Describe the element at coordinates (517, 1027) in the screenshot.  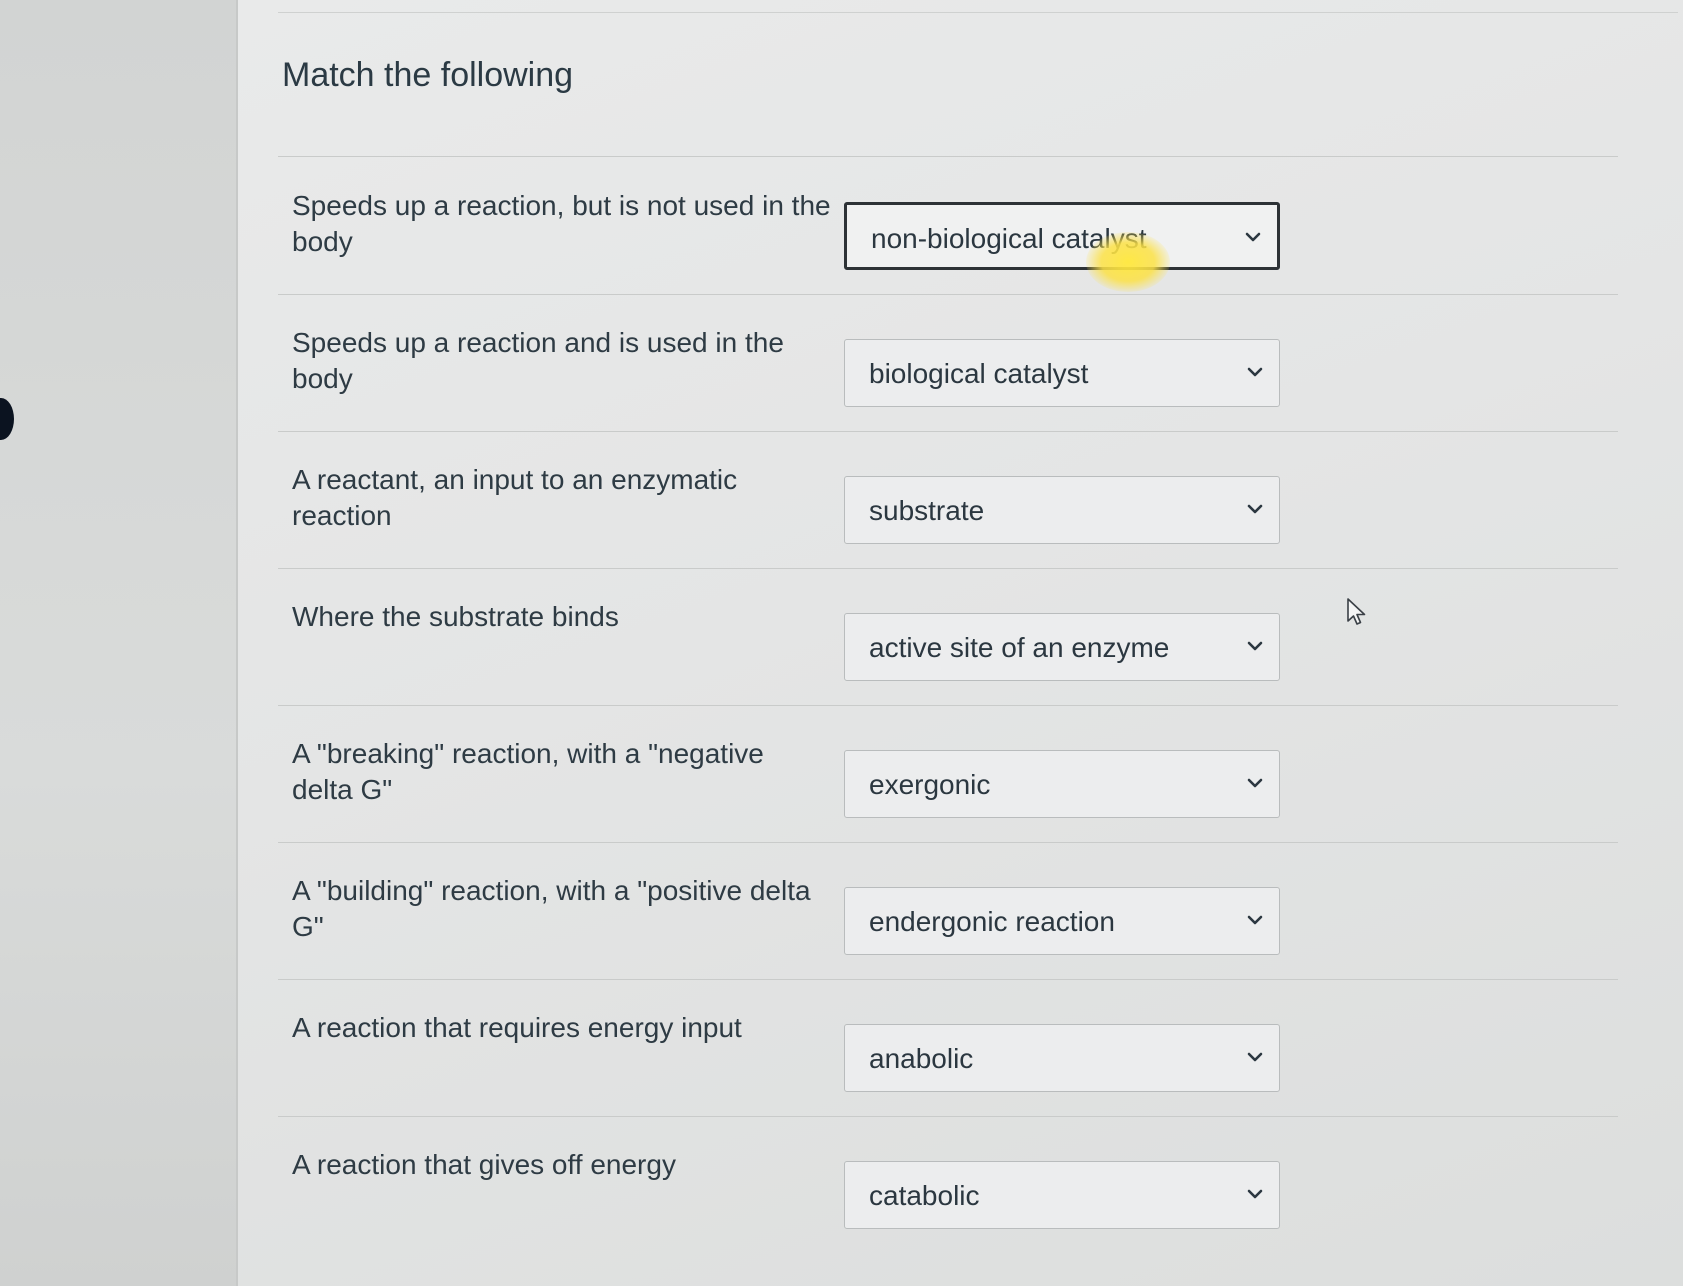
I see `match-prompt: A reaction that requires energy input` at that location.